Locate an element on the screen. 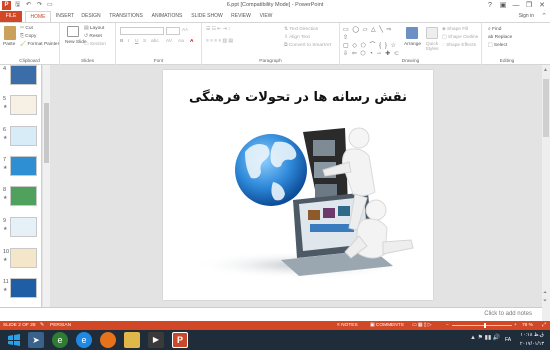 The width and height of the screenshot is (550, 350). grow-font-icon: A˄ is located at coordinates (185, 31).